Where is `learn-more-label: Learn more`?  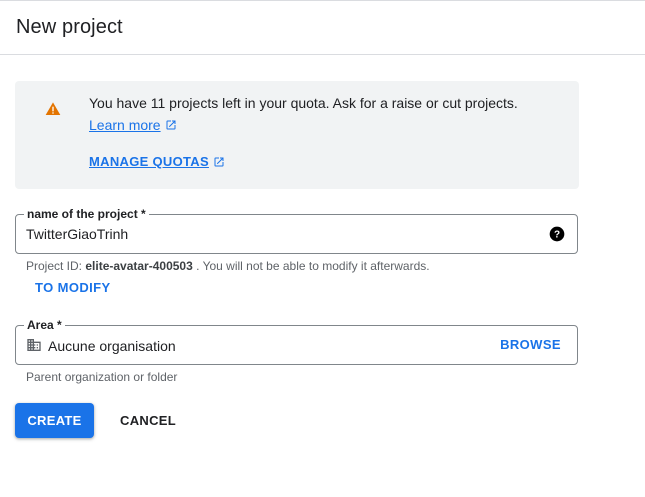
learn-more-label: Learn more is located at coordinates (125, 125).